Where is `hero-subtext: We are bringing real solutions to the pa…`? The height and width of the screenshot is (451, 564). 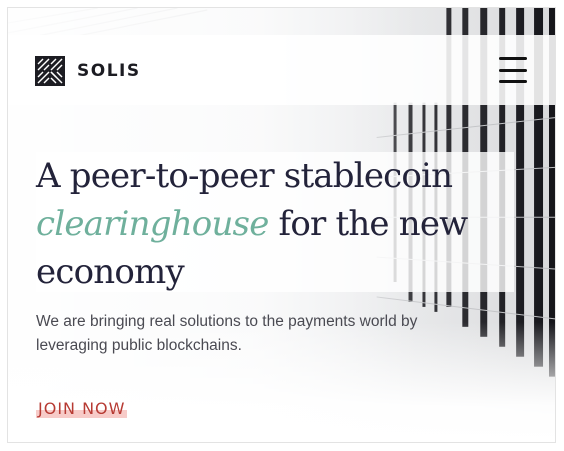
hero-subtext: We are bringing real solutions to the pa… is located at coordinates (227, 333).